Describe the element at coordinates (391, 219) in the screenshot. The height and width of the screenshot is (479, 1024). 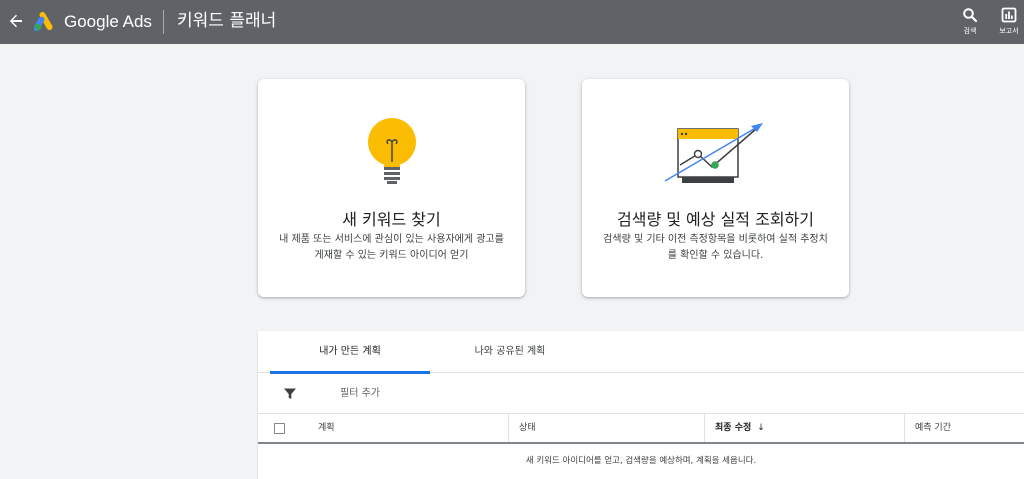
I see `card-title: 새 키워드 찾기` at that location.